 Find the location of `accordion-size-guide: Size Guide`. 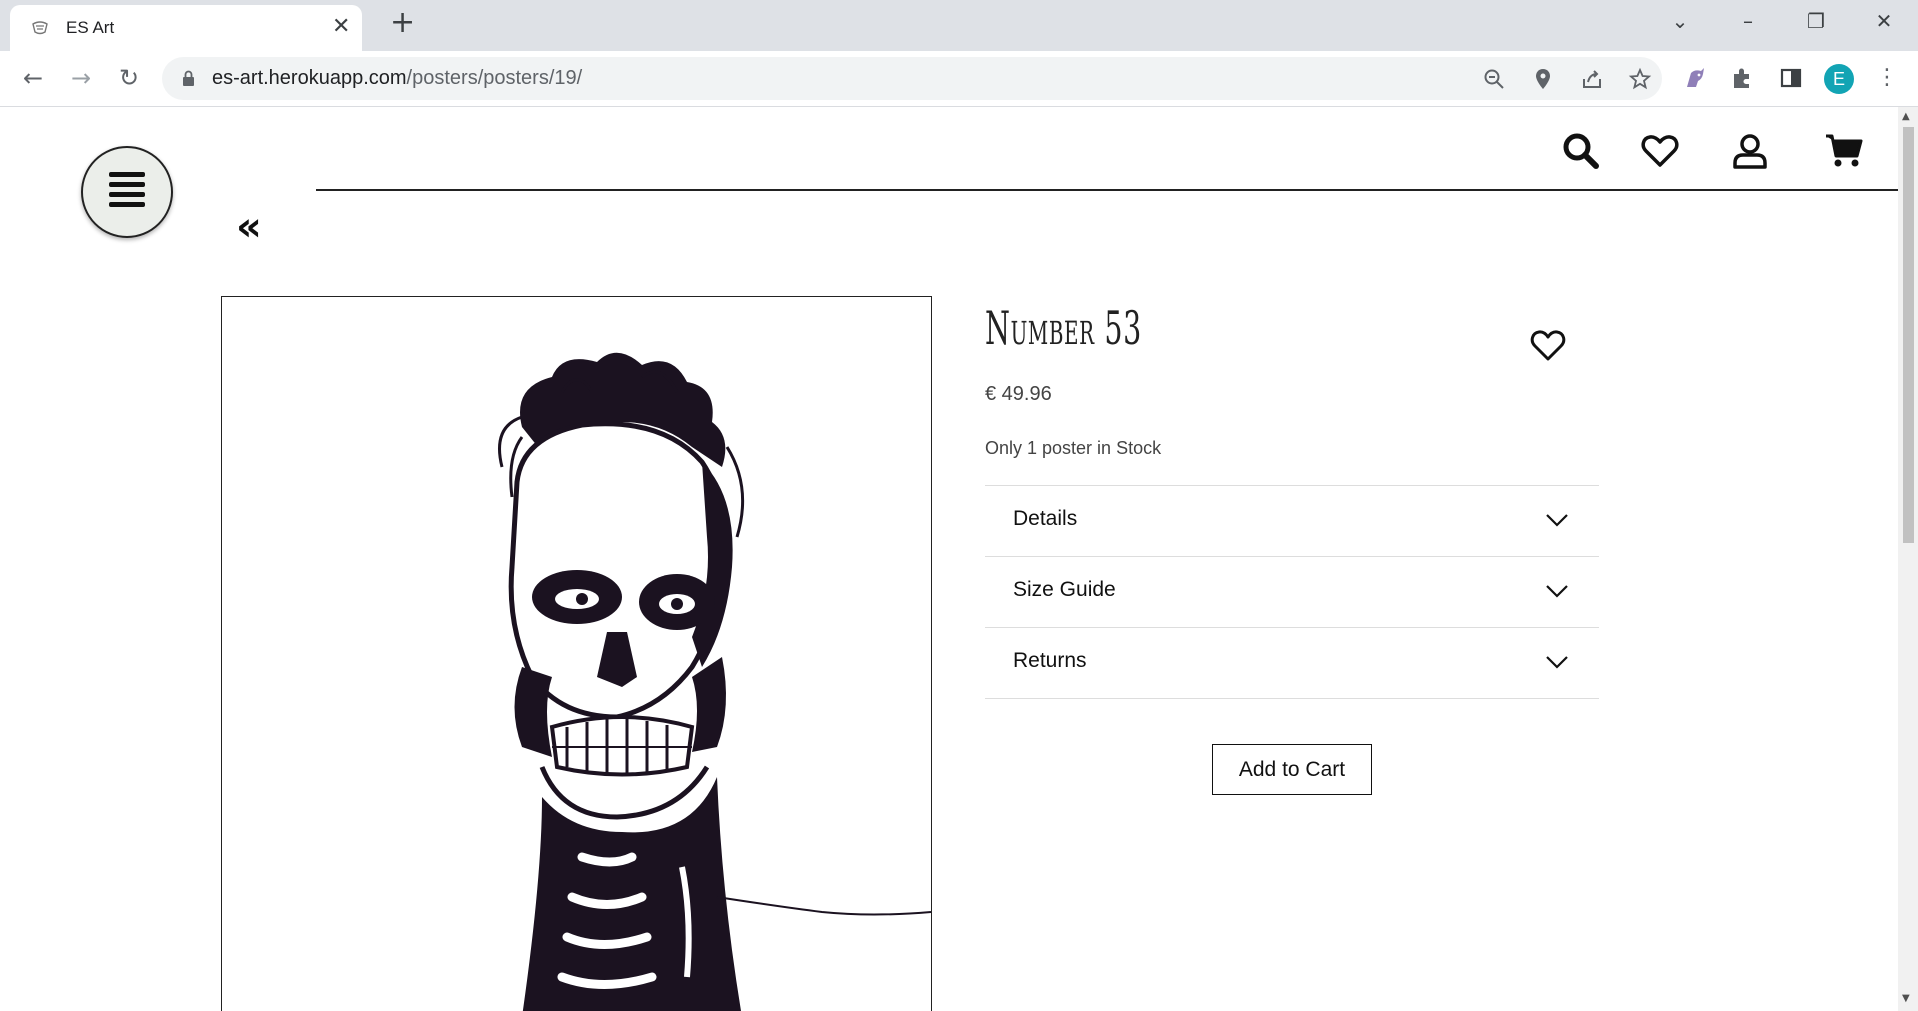

accordion-size-guide: Size Guide is located at coordinates (1292, 591).